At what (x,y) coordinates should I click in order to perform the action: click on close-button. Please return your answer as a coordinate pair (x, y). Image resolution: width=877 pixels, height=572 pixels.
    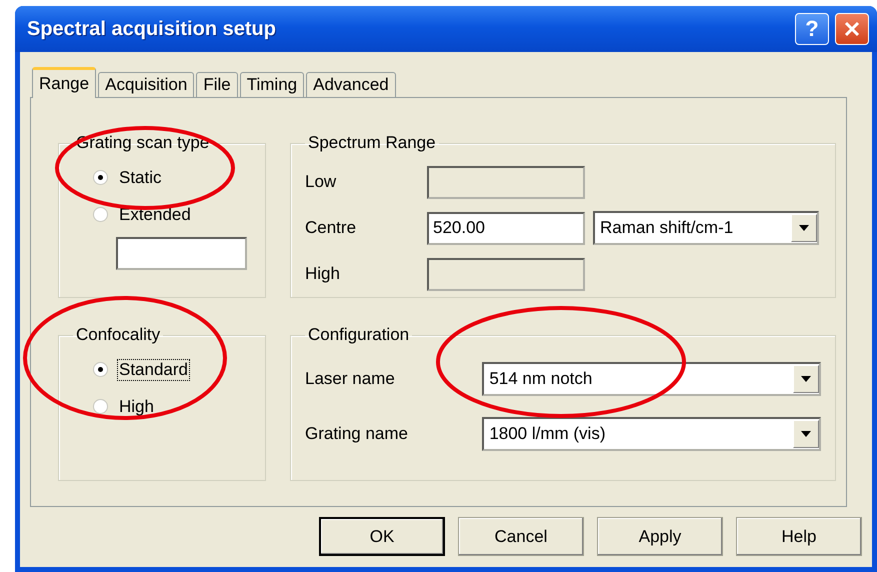
    Looking at the image, I should click on (852, 29).